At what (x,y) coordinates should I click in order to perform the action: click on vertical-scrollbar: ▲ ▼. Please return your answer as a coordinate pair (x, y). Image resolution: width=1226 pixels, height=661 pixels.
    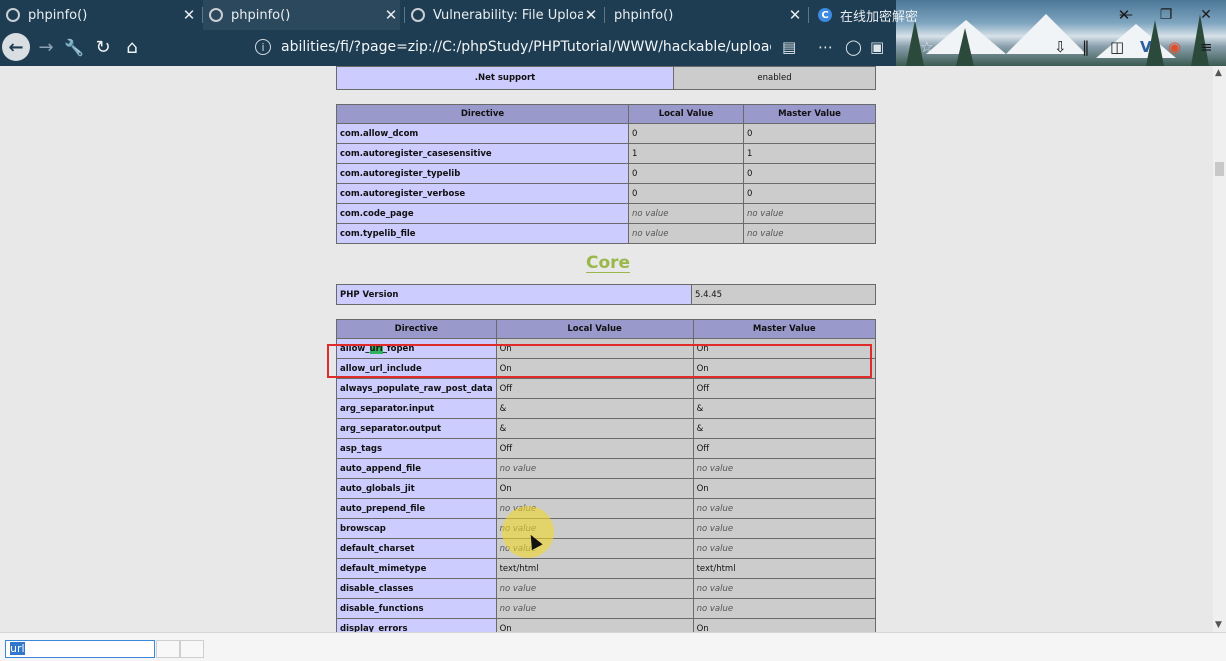
    Looking at the image, I should click on (1219, 349).